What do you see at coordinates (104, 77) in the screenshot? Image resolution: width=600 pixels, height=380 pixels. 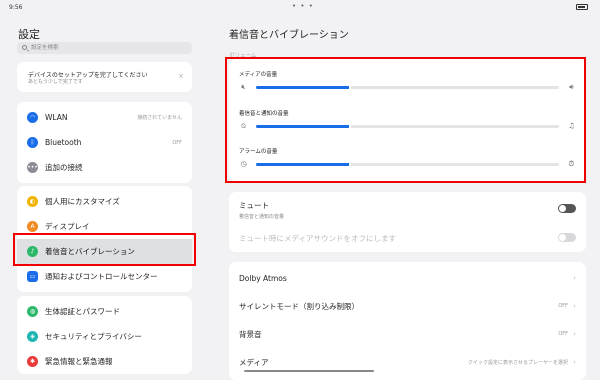 I see `setup-card: デバイスのセットアップを完了してください あともう少しで完了です ×` at bounding box center [104, 77].